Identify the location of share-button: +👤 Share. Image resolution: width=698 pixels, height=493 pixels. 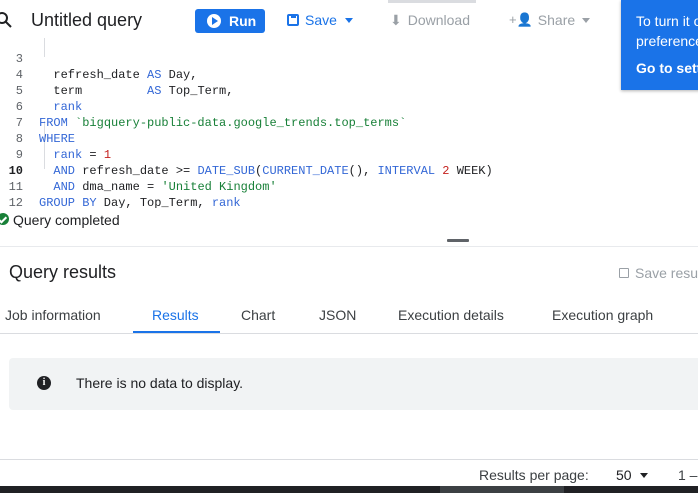
(550, 20).